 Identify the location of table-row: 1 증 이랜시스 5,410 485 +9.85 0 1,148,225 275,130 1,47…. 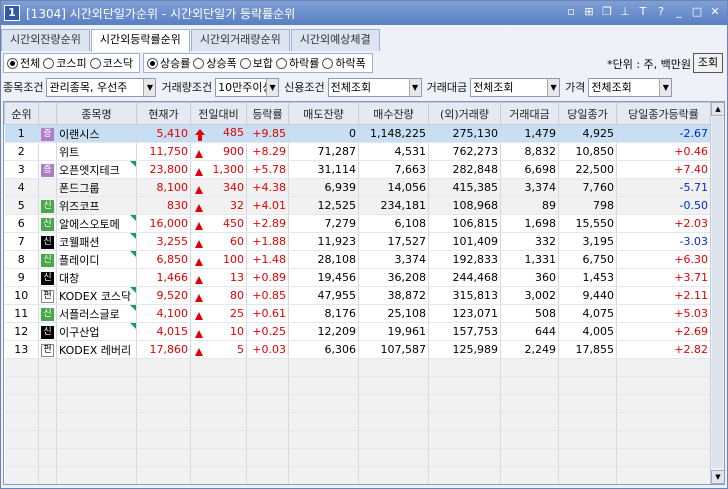
(357, 133).